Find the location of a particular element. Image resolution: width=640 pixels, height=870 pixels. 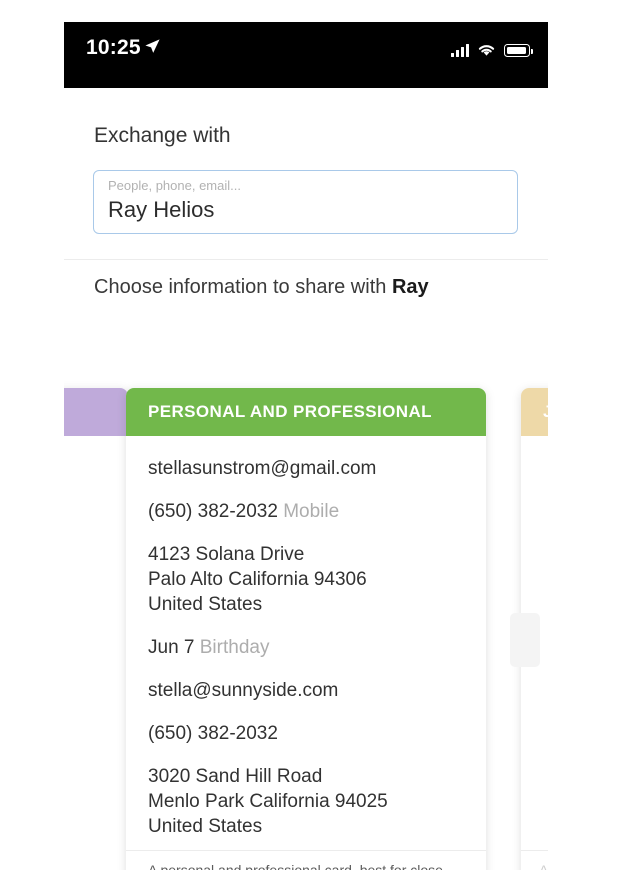

card-main-header: PERSONAL AND PROFESSIONAL is located at coordinates (306, 412).